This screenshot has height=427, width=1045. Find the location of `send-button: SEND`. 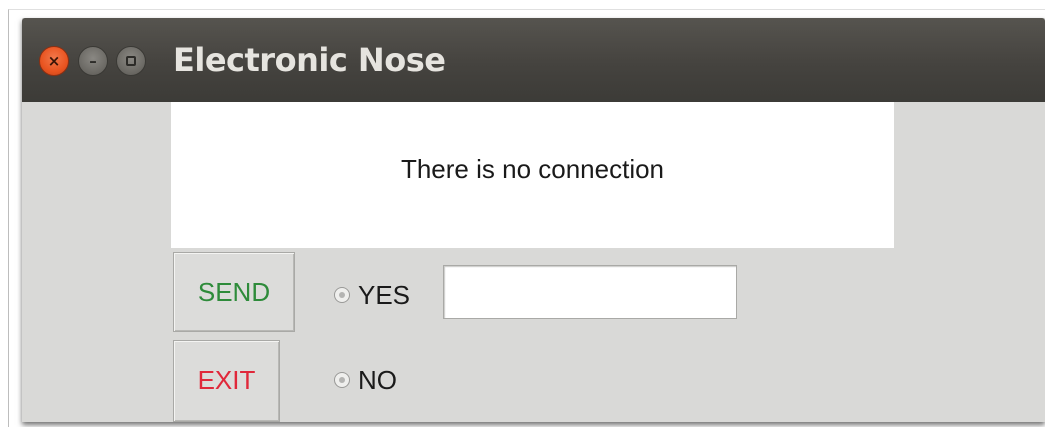

send-button: SEND is located at coordinates (234, 292).